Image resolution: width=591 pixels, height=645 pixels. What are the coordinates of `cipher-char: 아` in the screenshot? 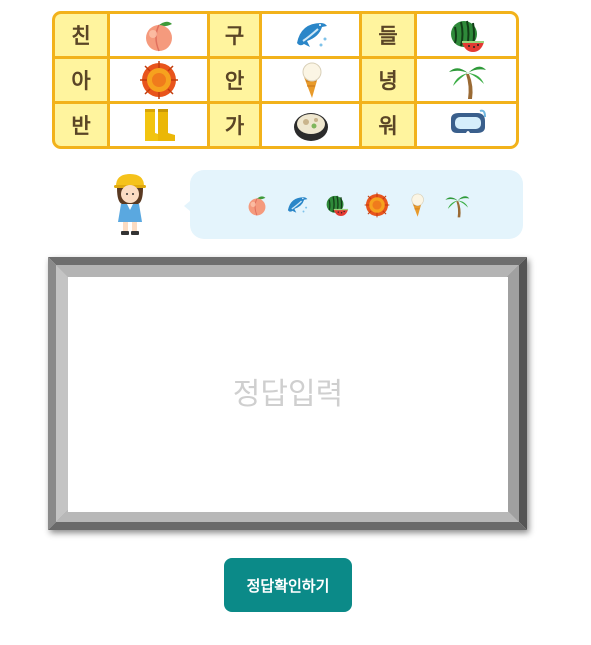 It's located at (81, 80).